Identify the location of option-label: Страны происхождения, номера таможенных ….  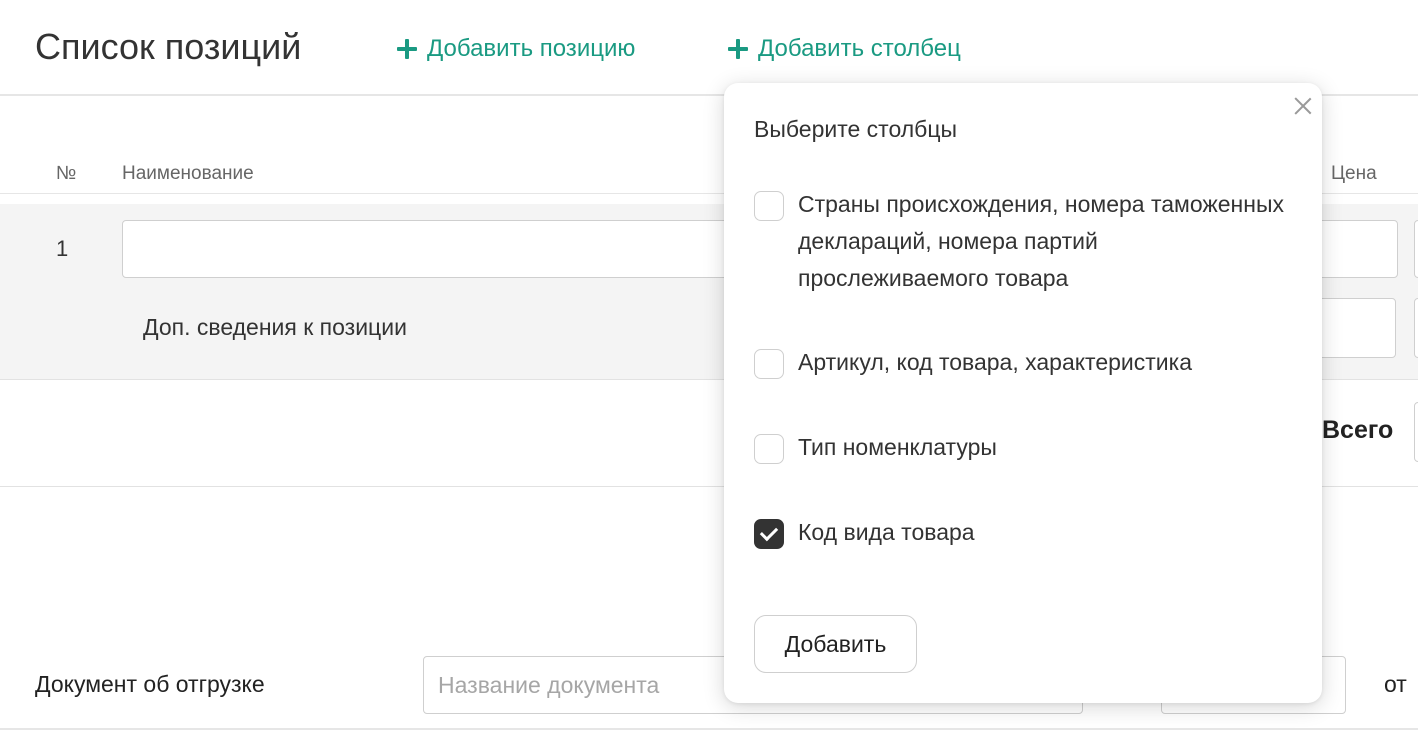
(1041, 241).